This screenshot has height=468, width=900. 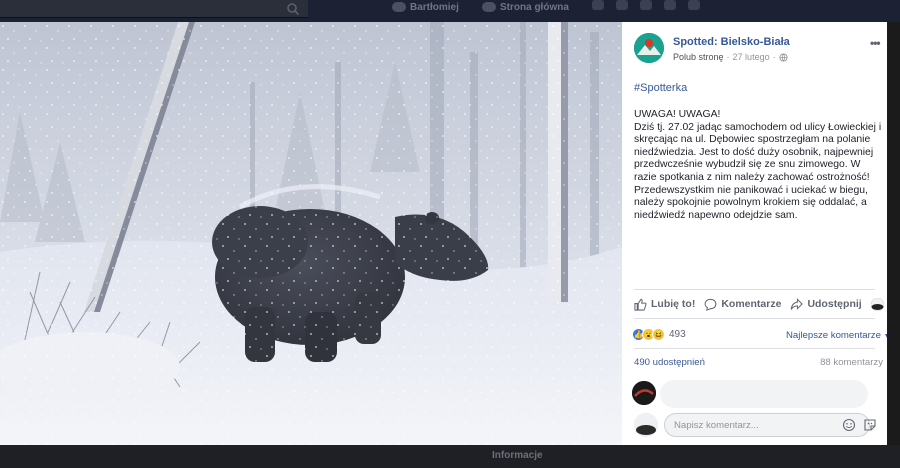 I want to click on reaction-summary: 👍 😮 😆 493, so click(x=659, y=334).